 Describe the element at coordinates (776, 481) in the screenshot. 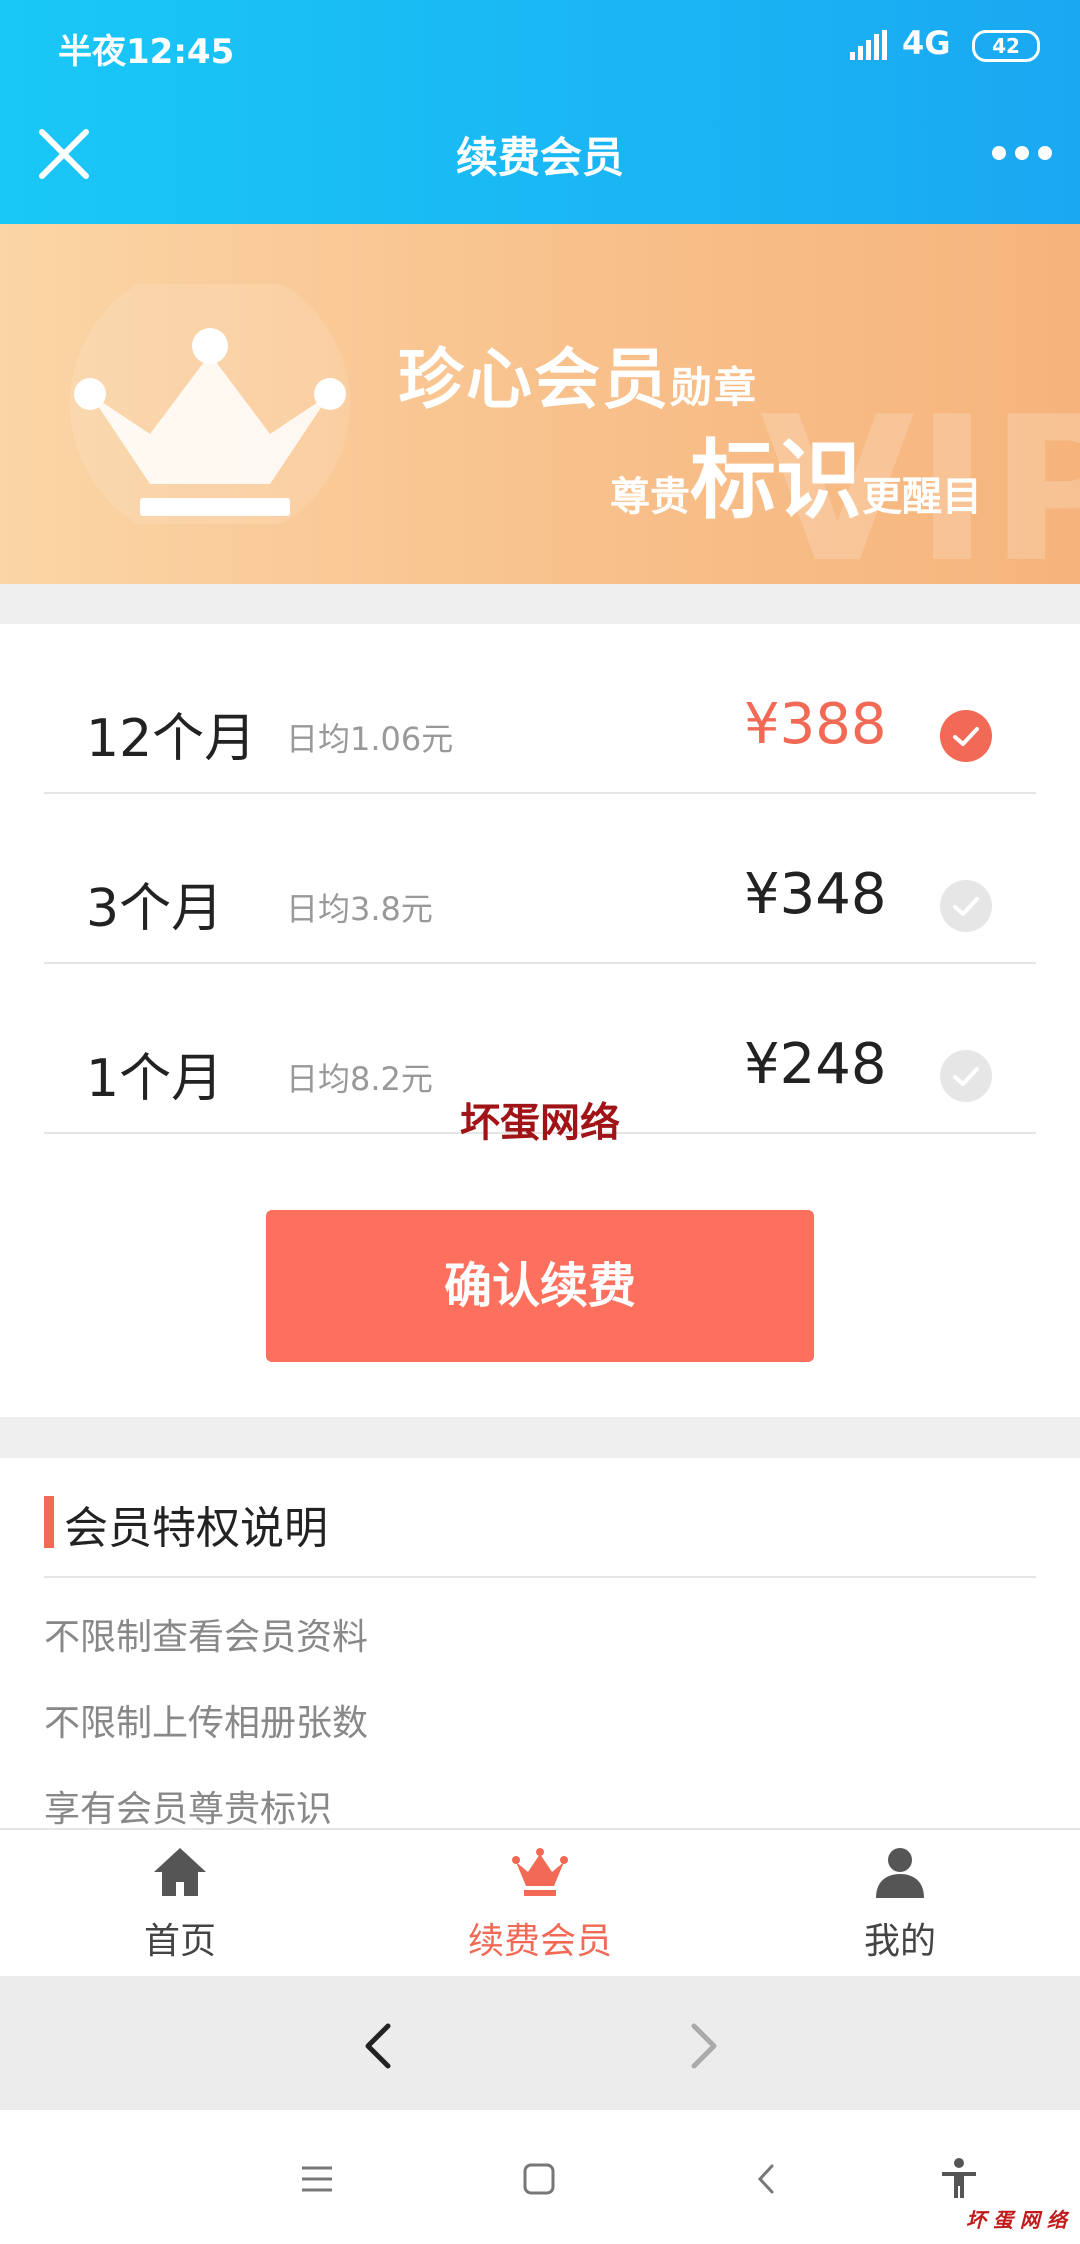

I see `banner-line2-big: 标识` at that location.